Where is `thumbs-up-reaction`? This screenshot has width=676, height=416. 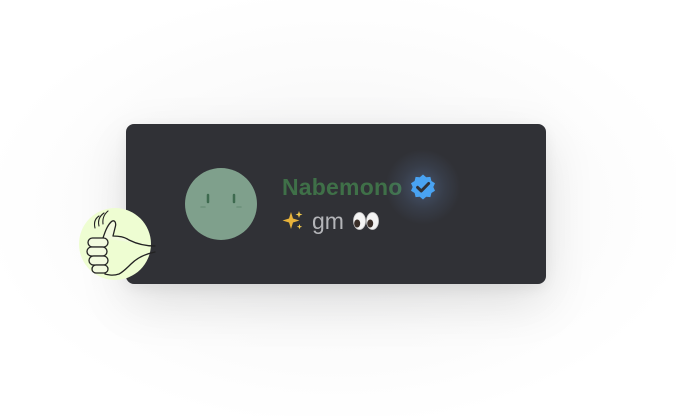 thumbs-up-reaction is located at coordinates (117, 244).